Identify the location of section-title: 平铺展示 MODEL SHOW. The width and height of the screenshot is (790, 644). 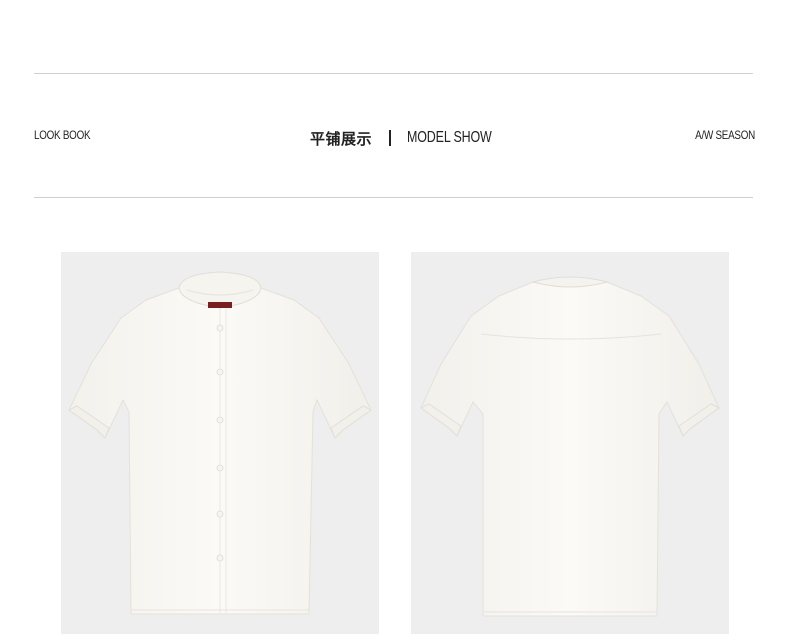
(413, 138).